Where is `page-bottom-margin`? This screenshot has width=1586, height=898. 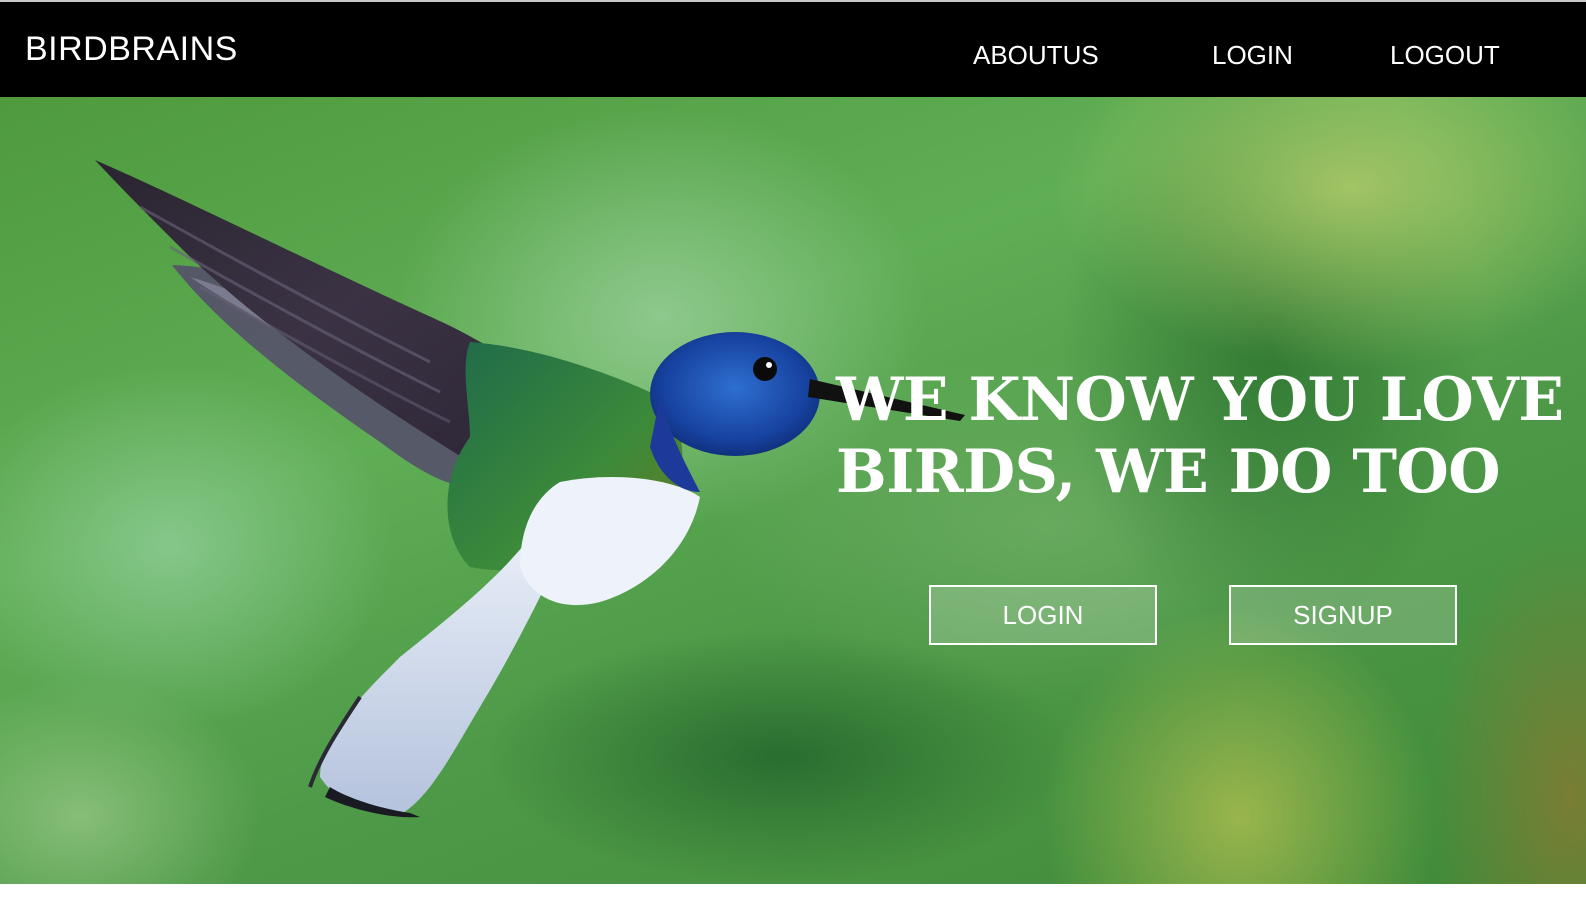
page-bottom-margin is located at coordinates (793, 891).